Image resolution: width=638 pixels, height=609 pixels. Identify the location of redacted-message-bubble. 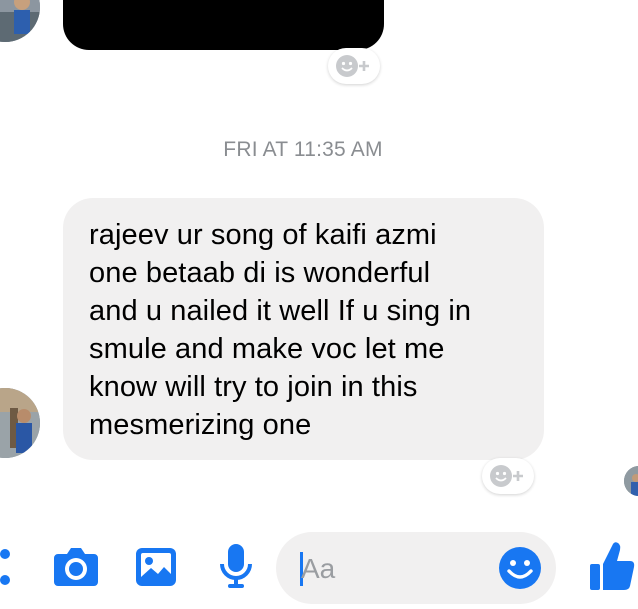
(223, 25).